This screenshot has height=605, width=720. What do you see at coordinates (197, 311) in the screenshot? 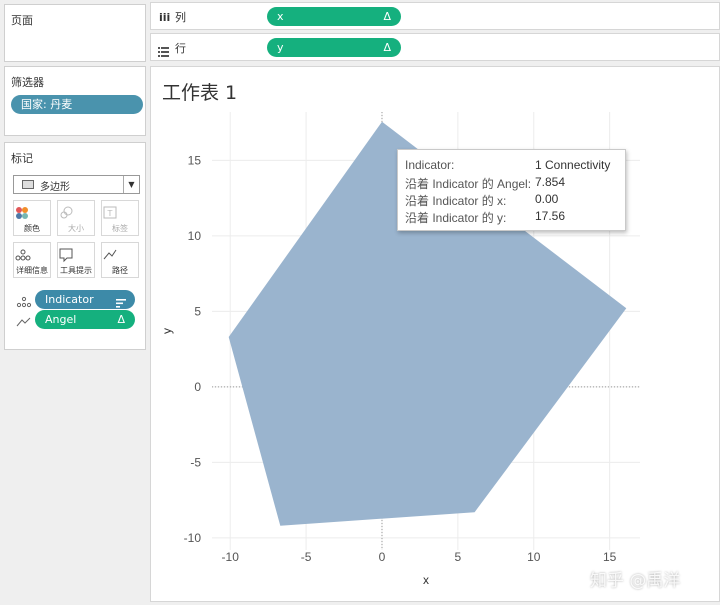
I see `y-tick-label: 5` at bounding box center [197, 311].